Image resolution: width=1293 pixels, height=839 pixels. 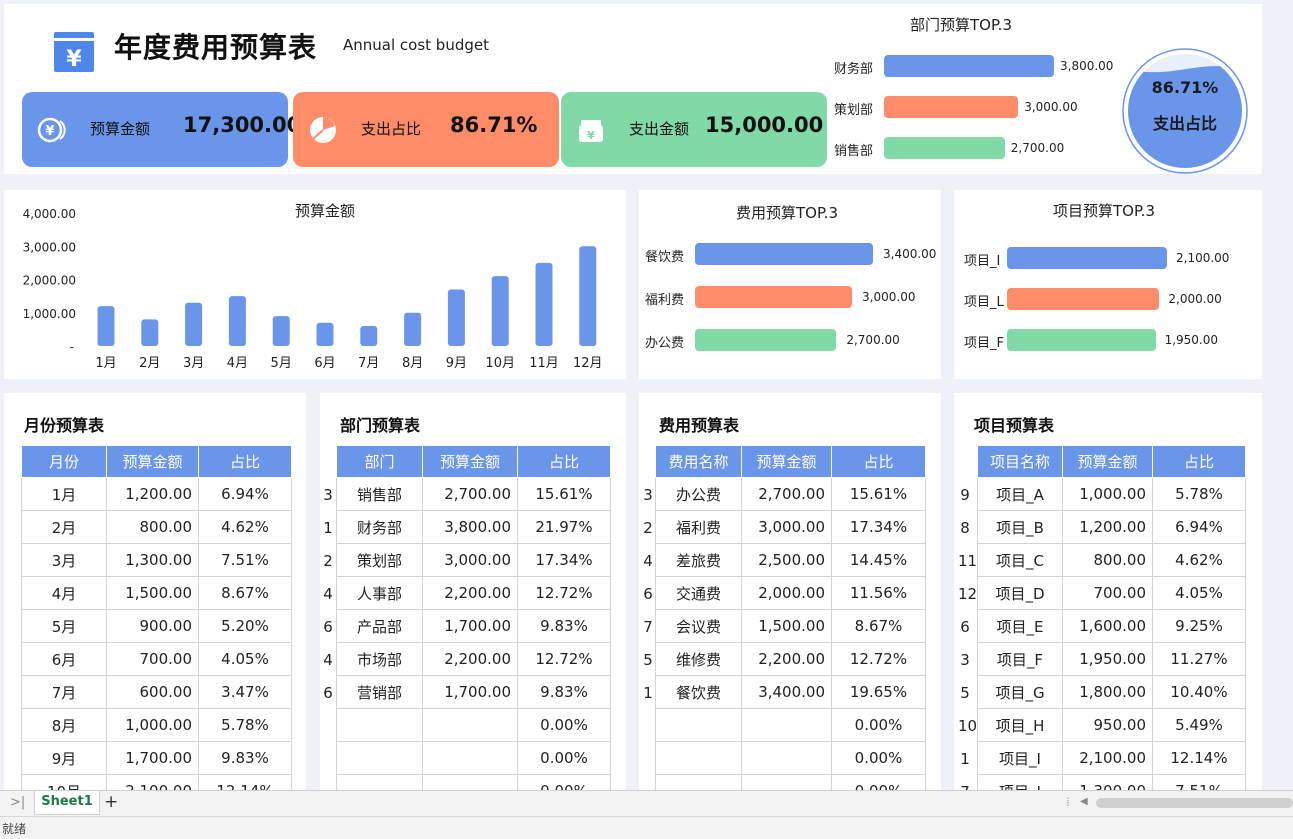 What do you see at coordinates (786, 692) in the screenshot?
I see `table-cell: 3,400.00` at bounding box center [786, 692].